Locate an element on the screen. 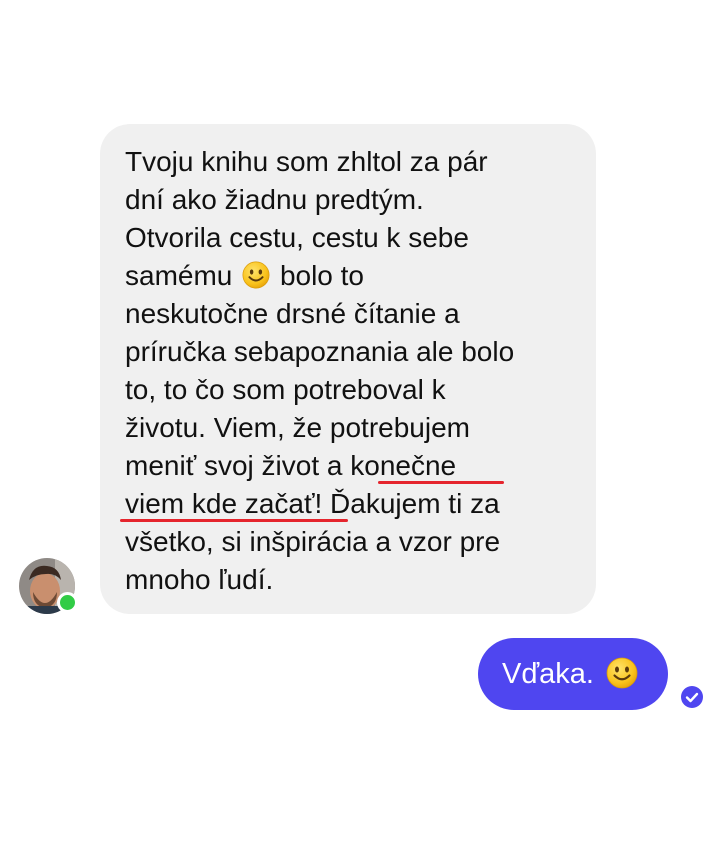  message-line: neskutočne drsné čítanie a is located at coordinates (292, 313).